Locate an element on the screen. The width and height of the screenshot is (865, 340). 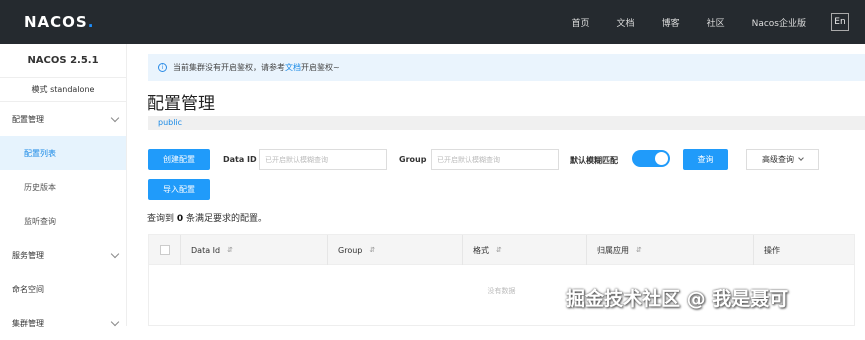
col-format: 格式 ⇵ is located at coordinates (525, 250).